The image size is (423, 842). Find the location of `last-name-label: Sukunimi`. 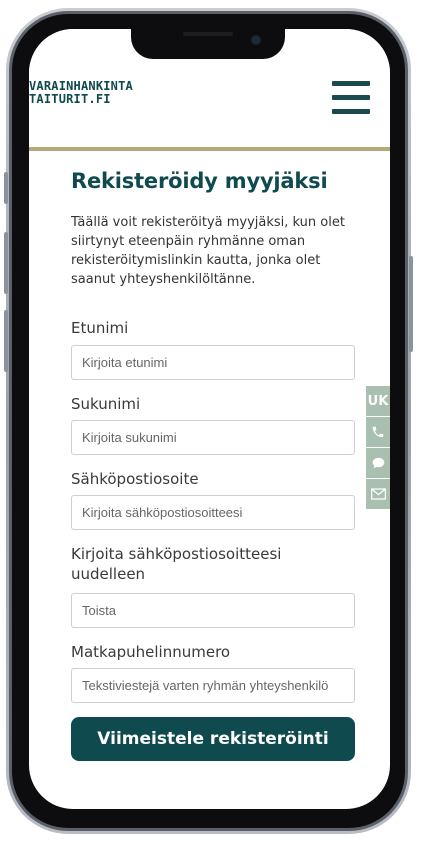

last-name-label: Sukunimi is located at coordinates (106, 404).